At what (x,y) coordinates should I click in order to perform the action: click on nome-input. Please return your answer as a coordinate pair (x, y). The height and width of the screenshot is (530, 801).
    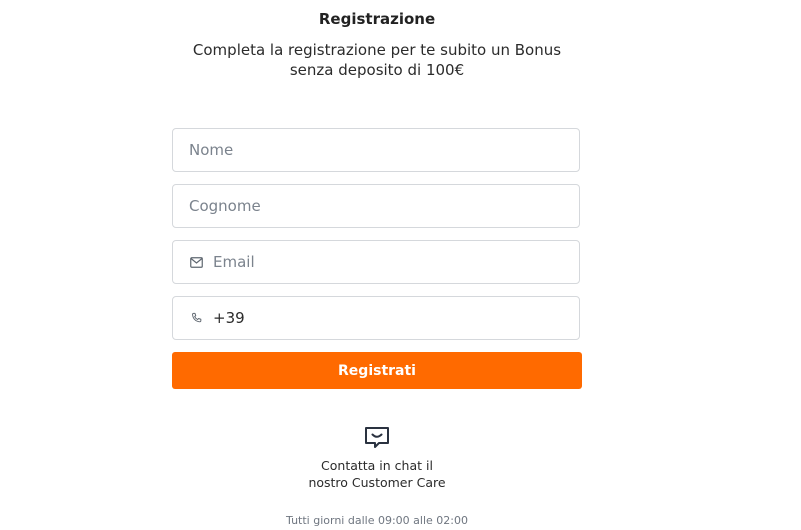
    Looking at the image, I should click on (384, 150).